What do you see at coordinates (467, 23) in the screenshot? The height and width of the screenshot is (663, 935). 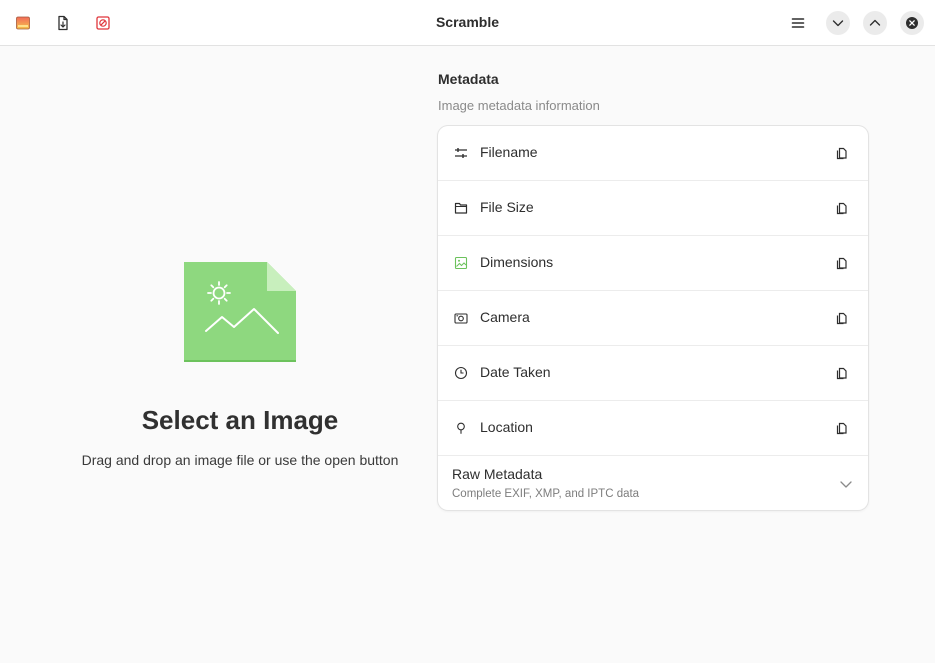 I see `header-bar: Scramble` at bounding box center [467, 23].